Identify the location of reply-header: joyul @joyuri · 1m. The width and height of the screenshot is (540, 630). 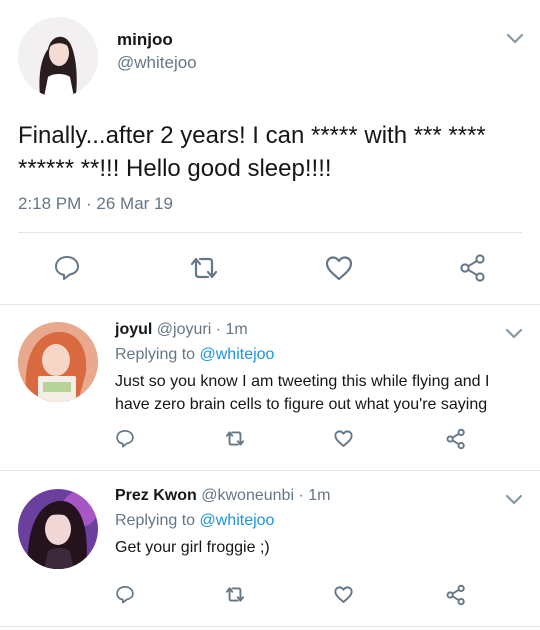
(181, 330).